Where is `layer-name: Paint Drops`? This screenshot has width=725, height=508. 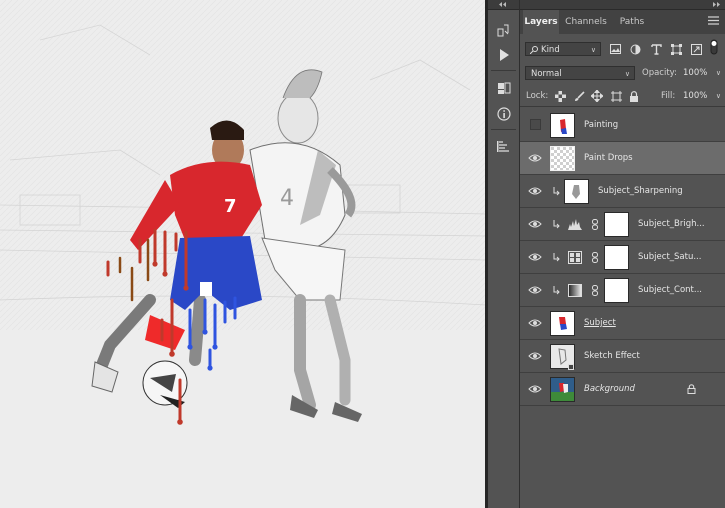
layer-name: Paint Drops is located at coordinates (608, 158).